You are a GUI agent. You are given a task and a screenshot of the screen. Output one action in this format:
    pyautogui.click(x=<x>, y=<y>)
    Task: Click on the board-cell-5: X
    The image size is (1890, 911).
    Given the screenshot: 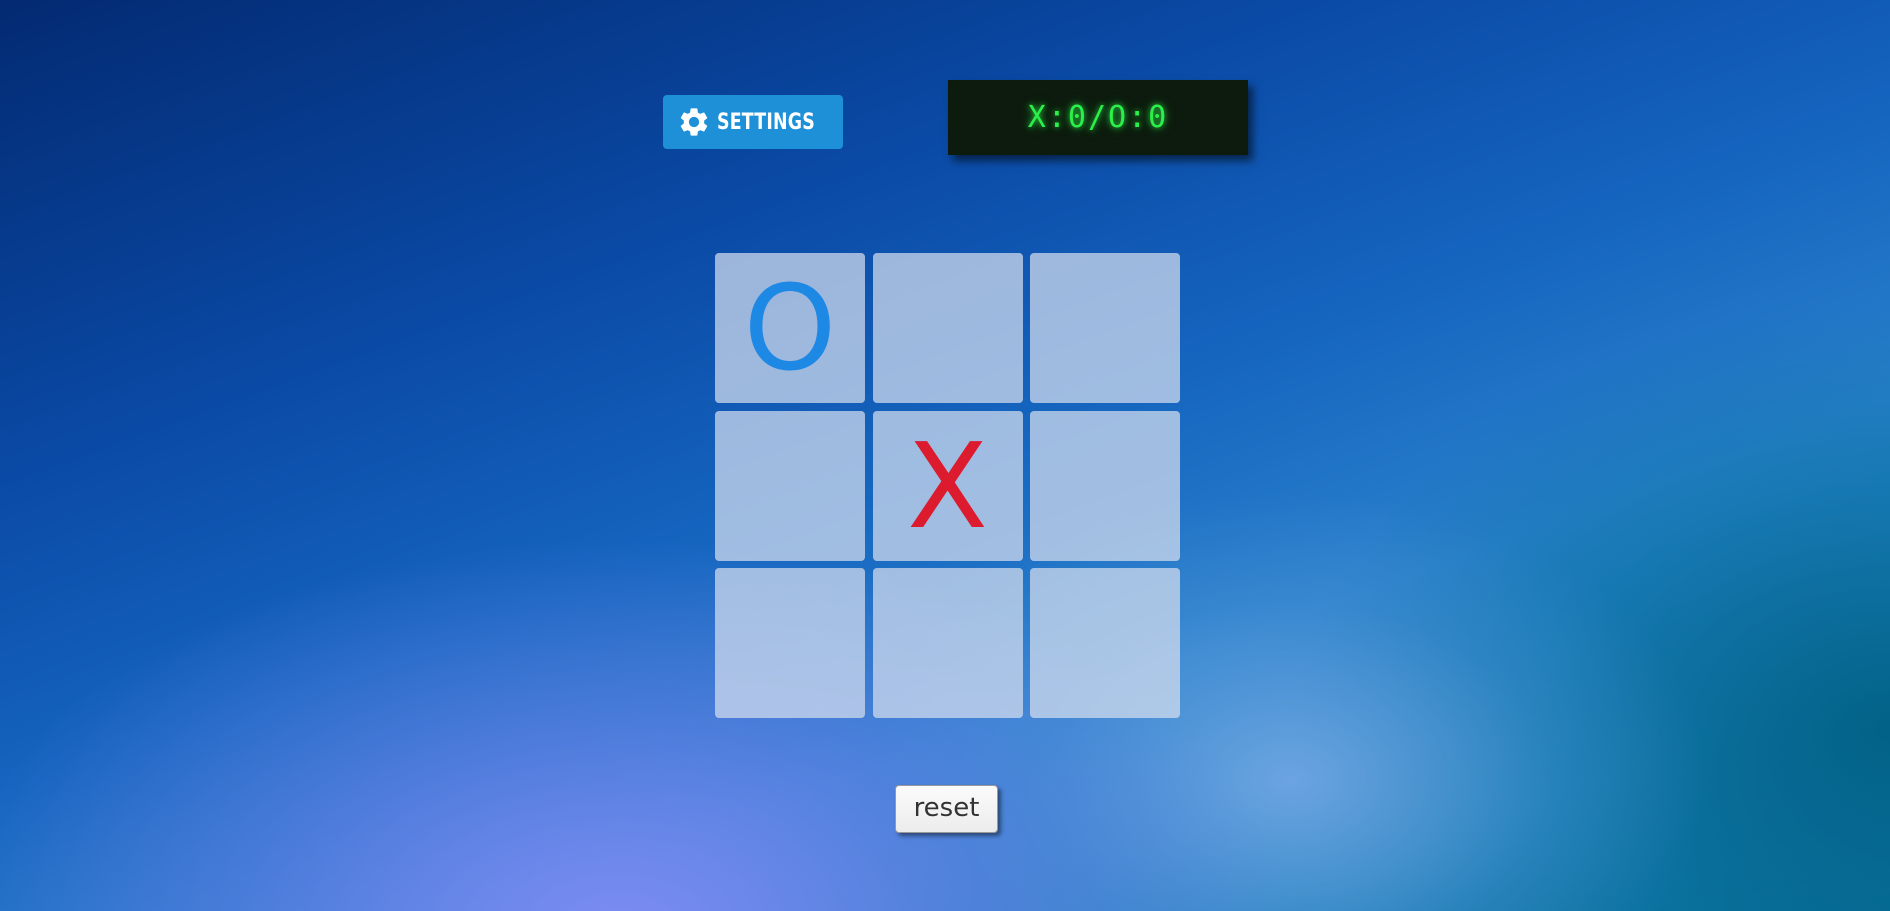 What is the action you would take?
    pyautogui.click(x=947, y=485)
    